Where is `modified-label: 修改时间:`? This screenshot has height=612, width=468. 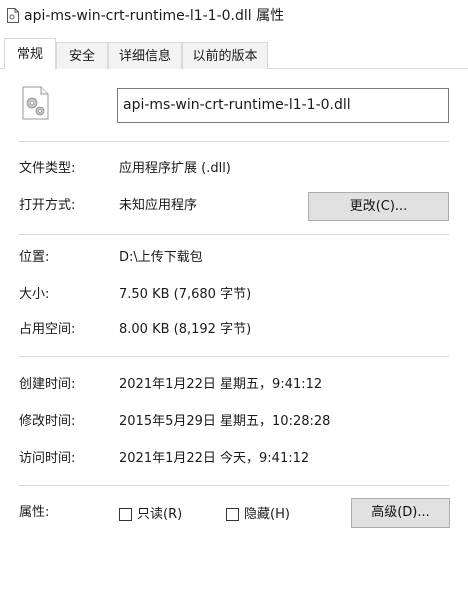 modified-label: 修改时间: is located at coordinates (47, 421).